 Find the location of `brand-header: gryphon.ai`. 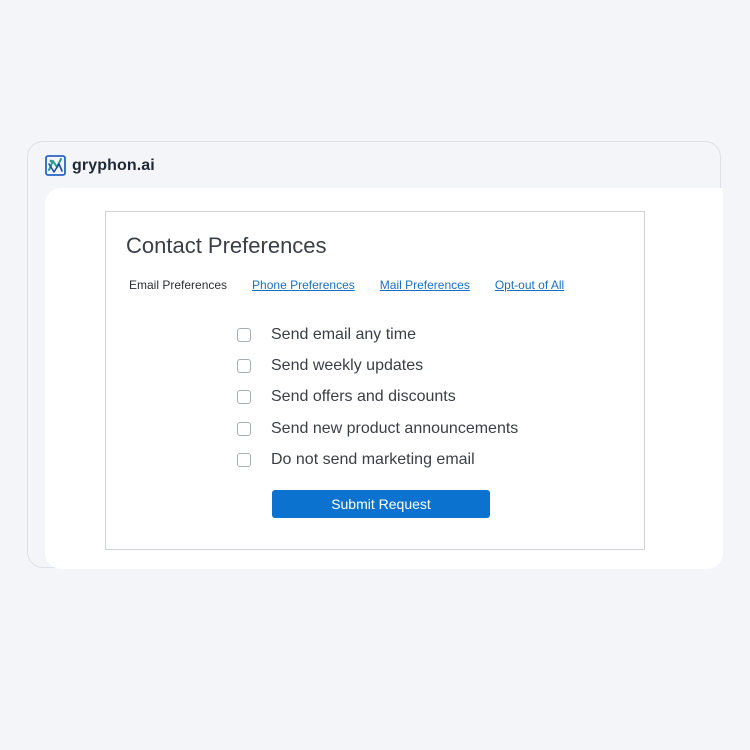

brand-header: gryphon.ai is located at coordinates (100, 165).